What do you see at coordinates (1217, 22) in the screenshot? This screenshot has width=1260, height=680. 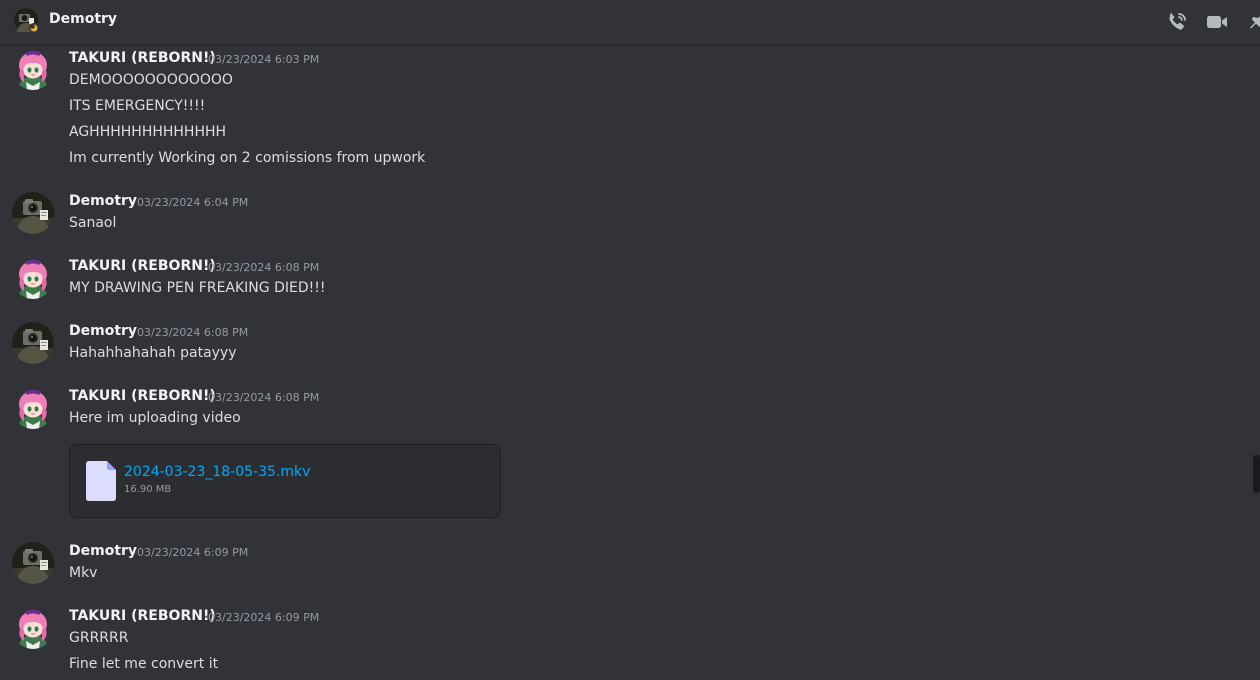 I see `video-camera-icon` at bounding box center [1217, 22].